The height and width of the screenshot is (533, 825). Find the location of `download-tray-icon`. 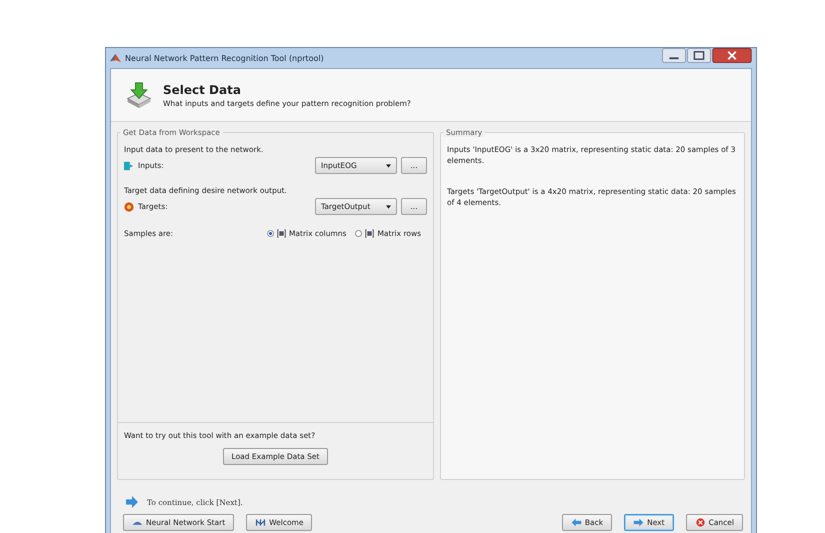

download-tray-icon is located at coordinates (139, 95).